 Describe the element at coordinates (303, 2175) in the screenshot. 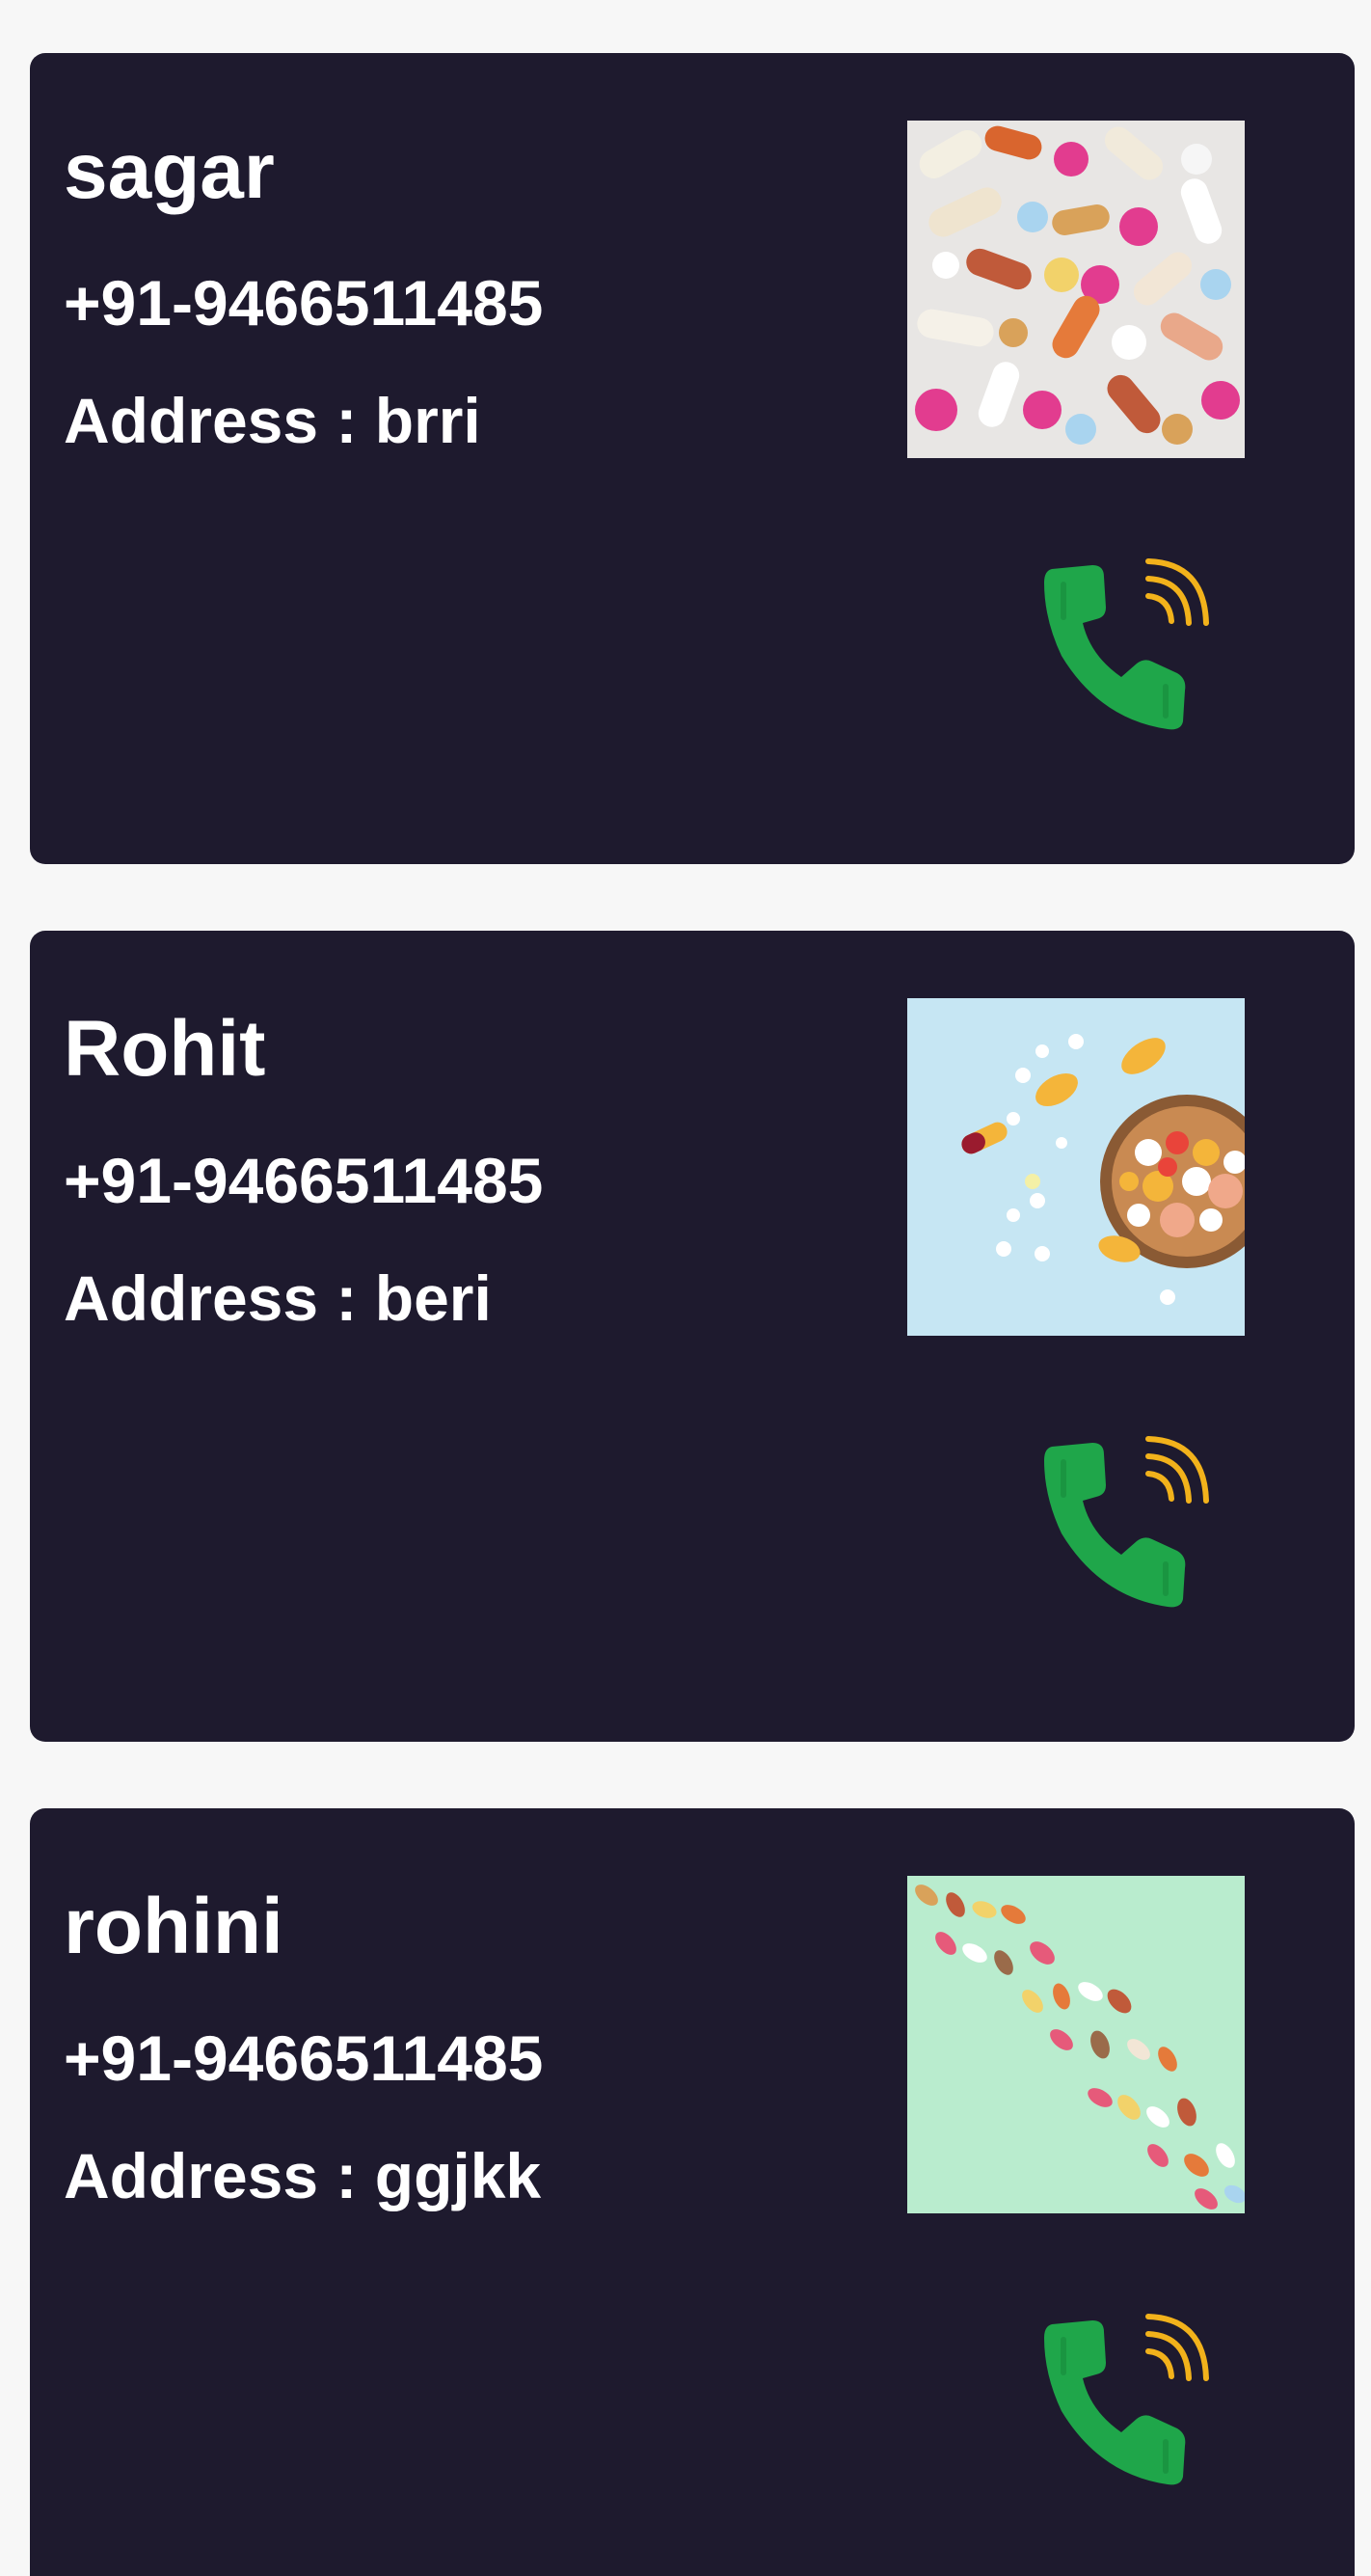

I see `contact-address: Address : ggjkk` at that location.